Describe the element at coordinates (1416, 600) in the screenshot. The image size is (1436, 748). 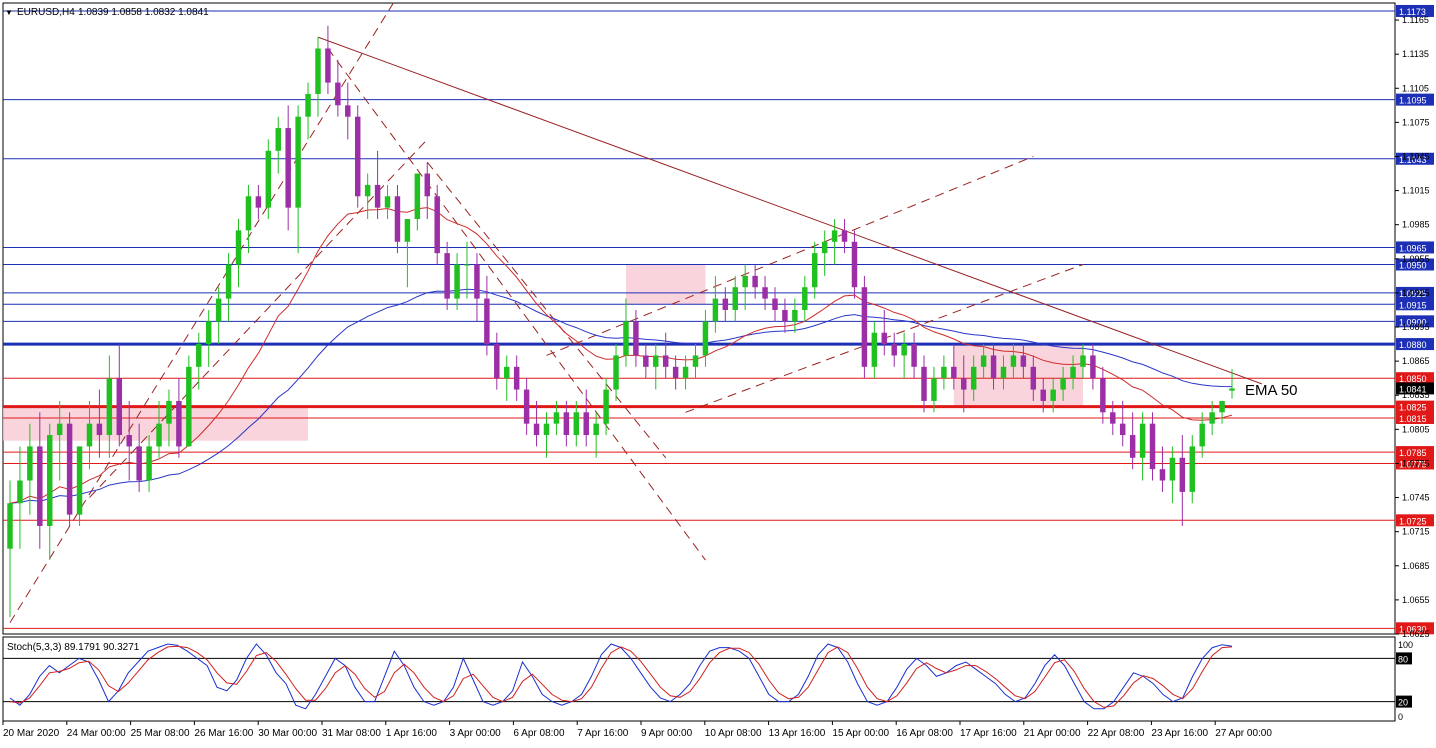
I see `y-tick-label: 1.0655` at that location.